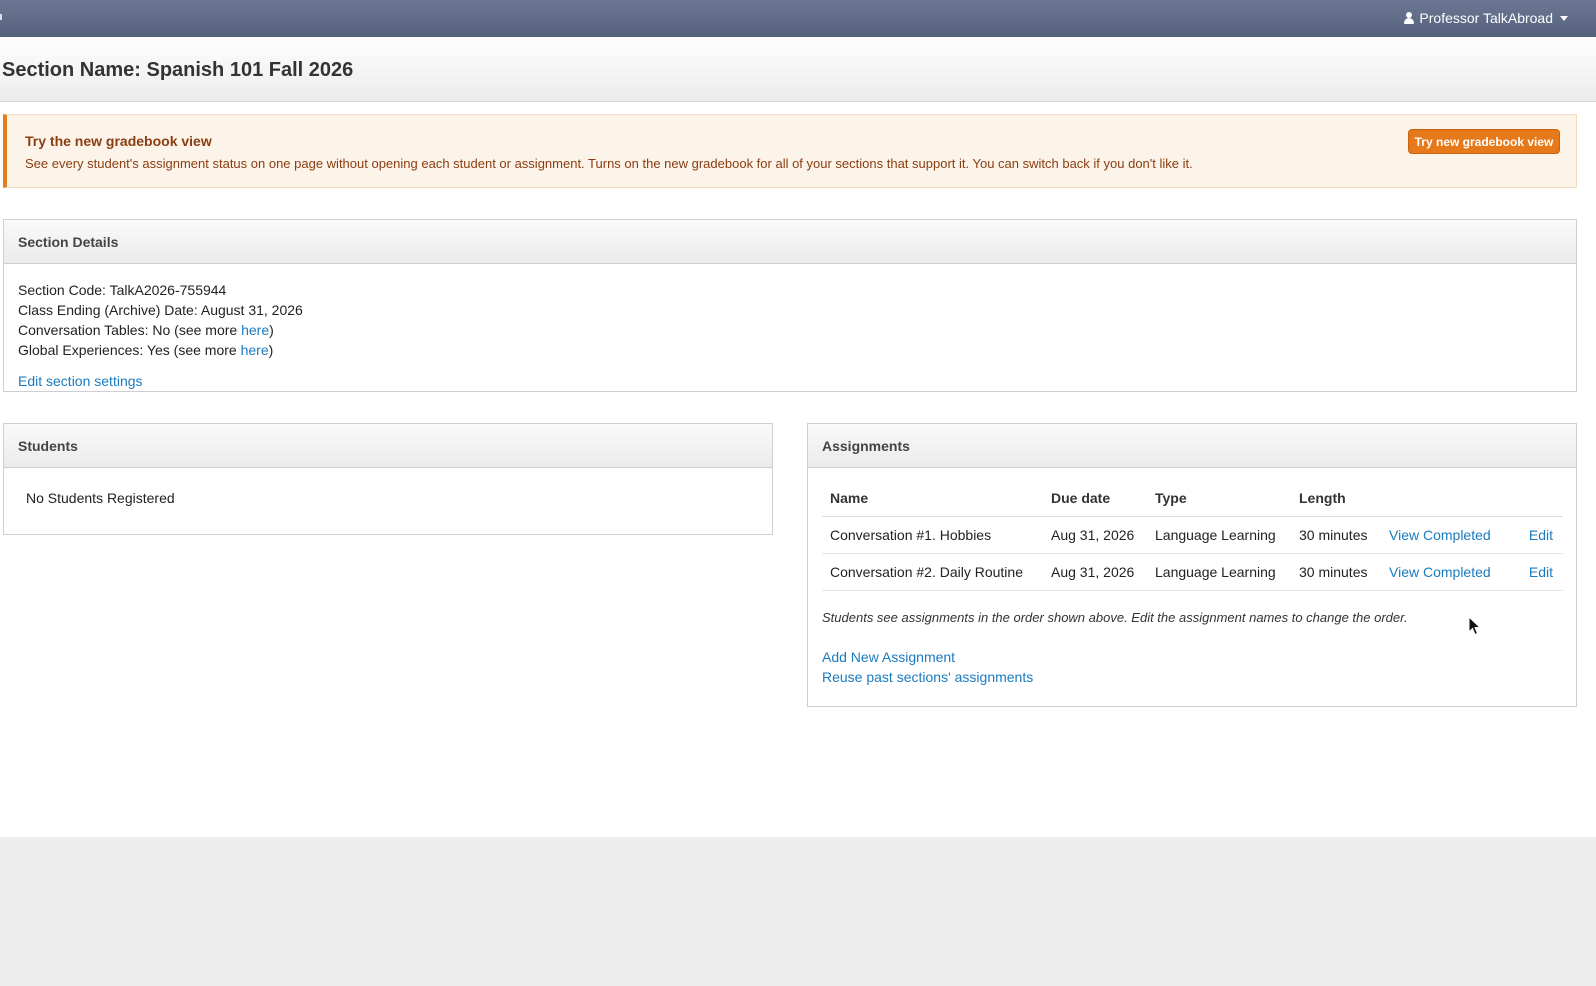 This screenshot has width=1596, height=986. What do you see at coordinates (1475, 626) in the screenshot?
I see `mouse-cursor-icon` at bounding box center [1475, 626].